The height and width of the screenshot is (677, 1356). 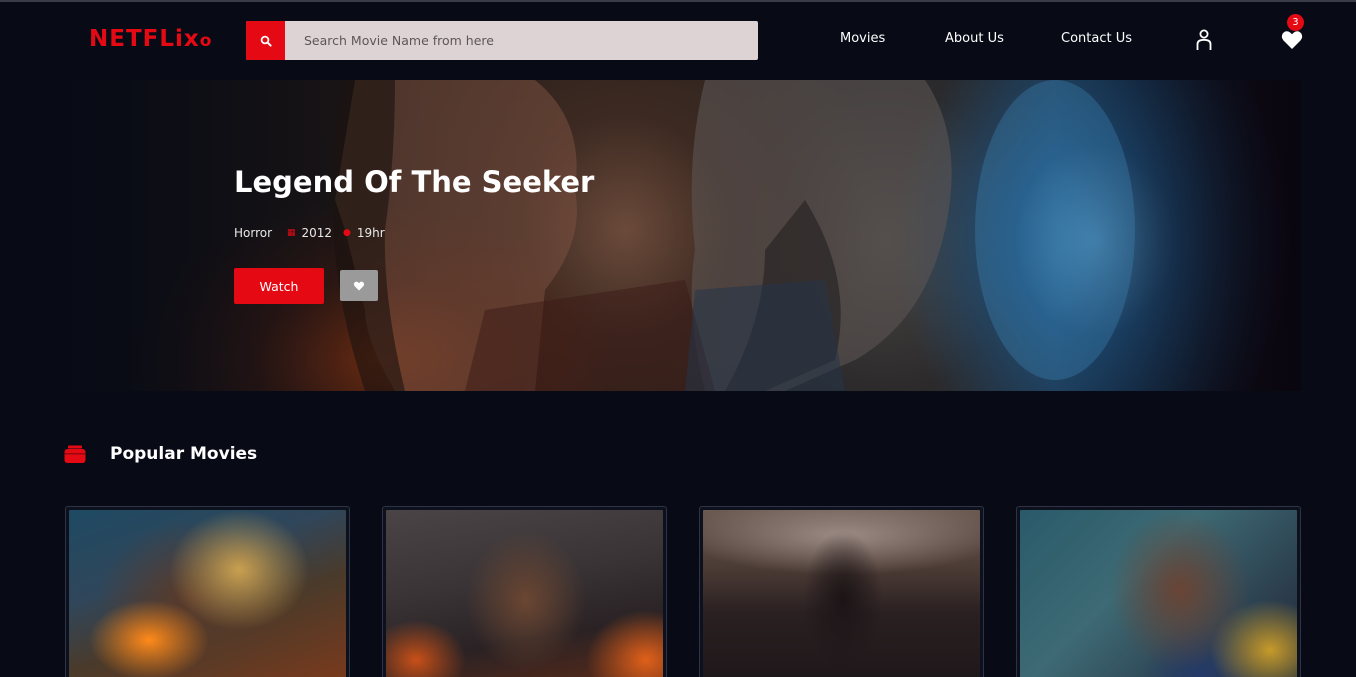 I want to click on heart-icon, so click(x=359, y=286).